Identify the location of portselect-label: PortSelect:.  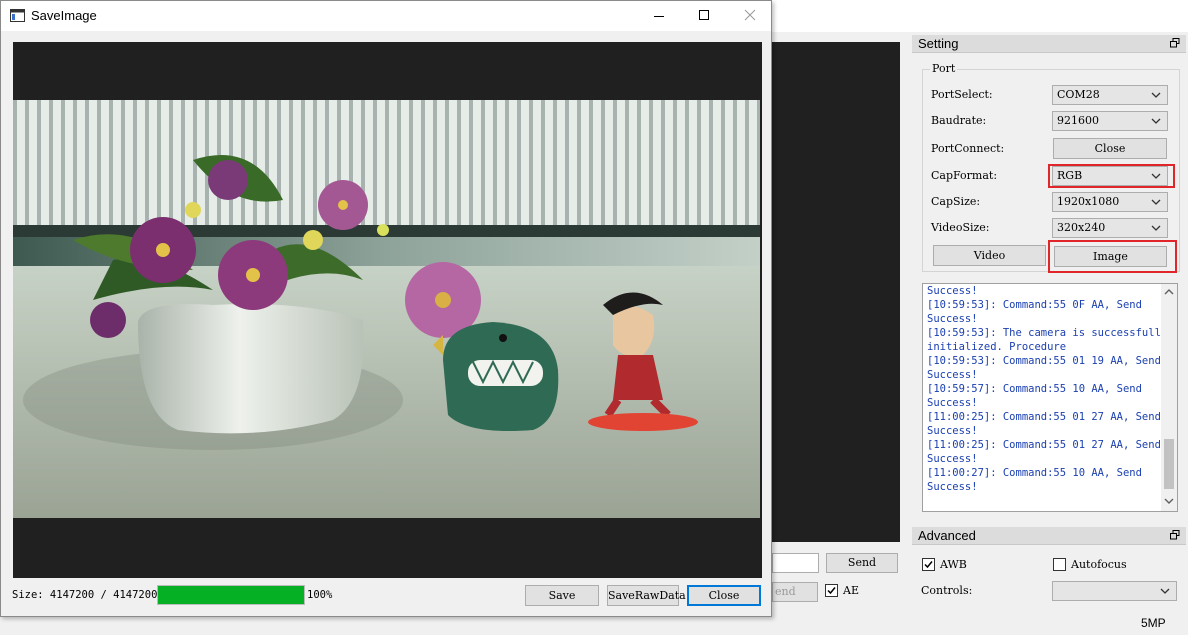
(962, 94).